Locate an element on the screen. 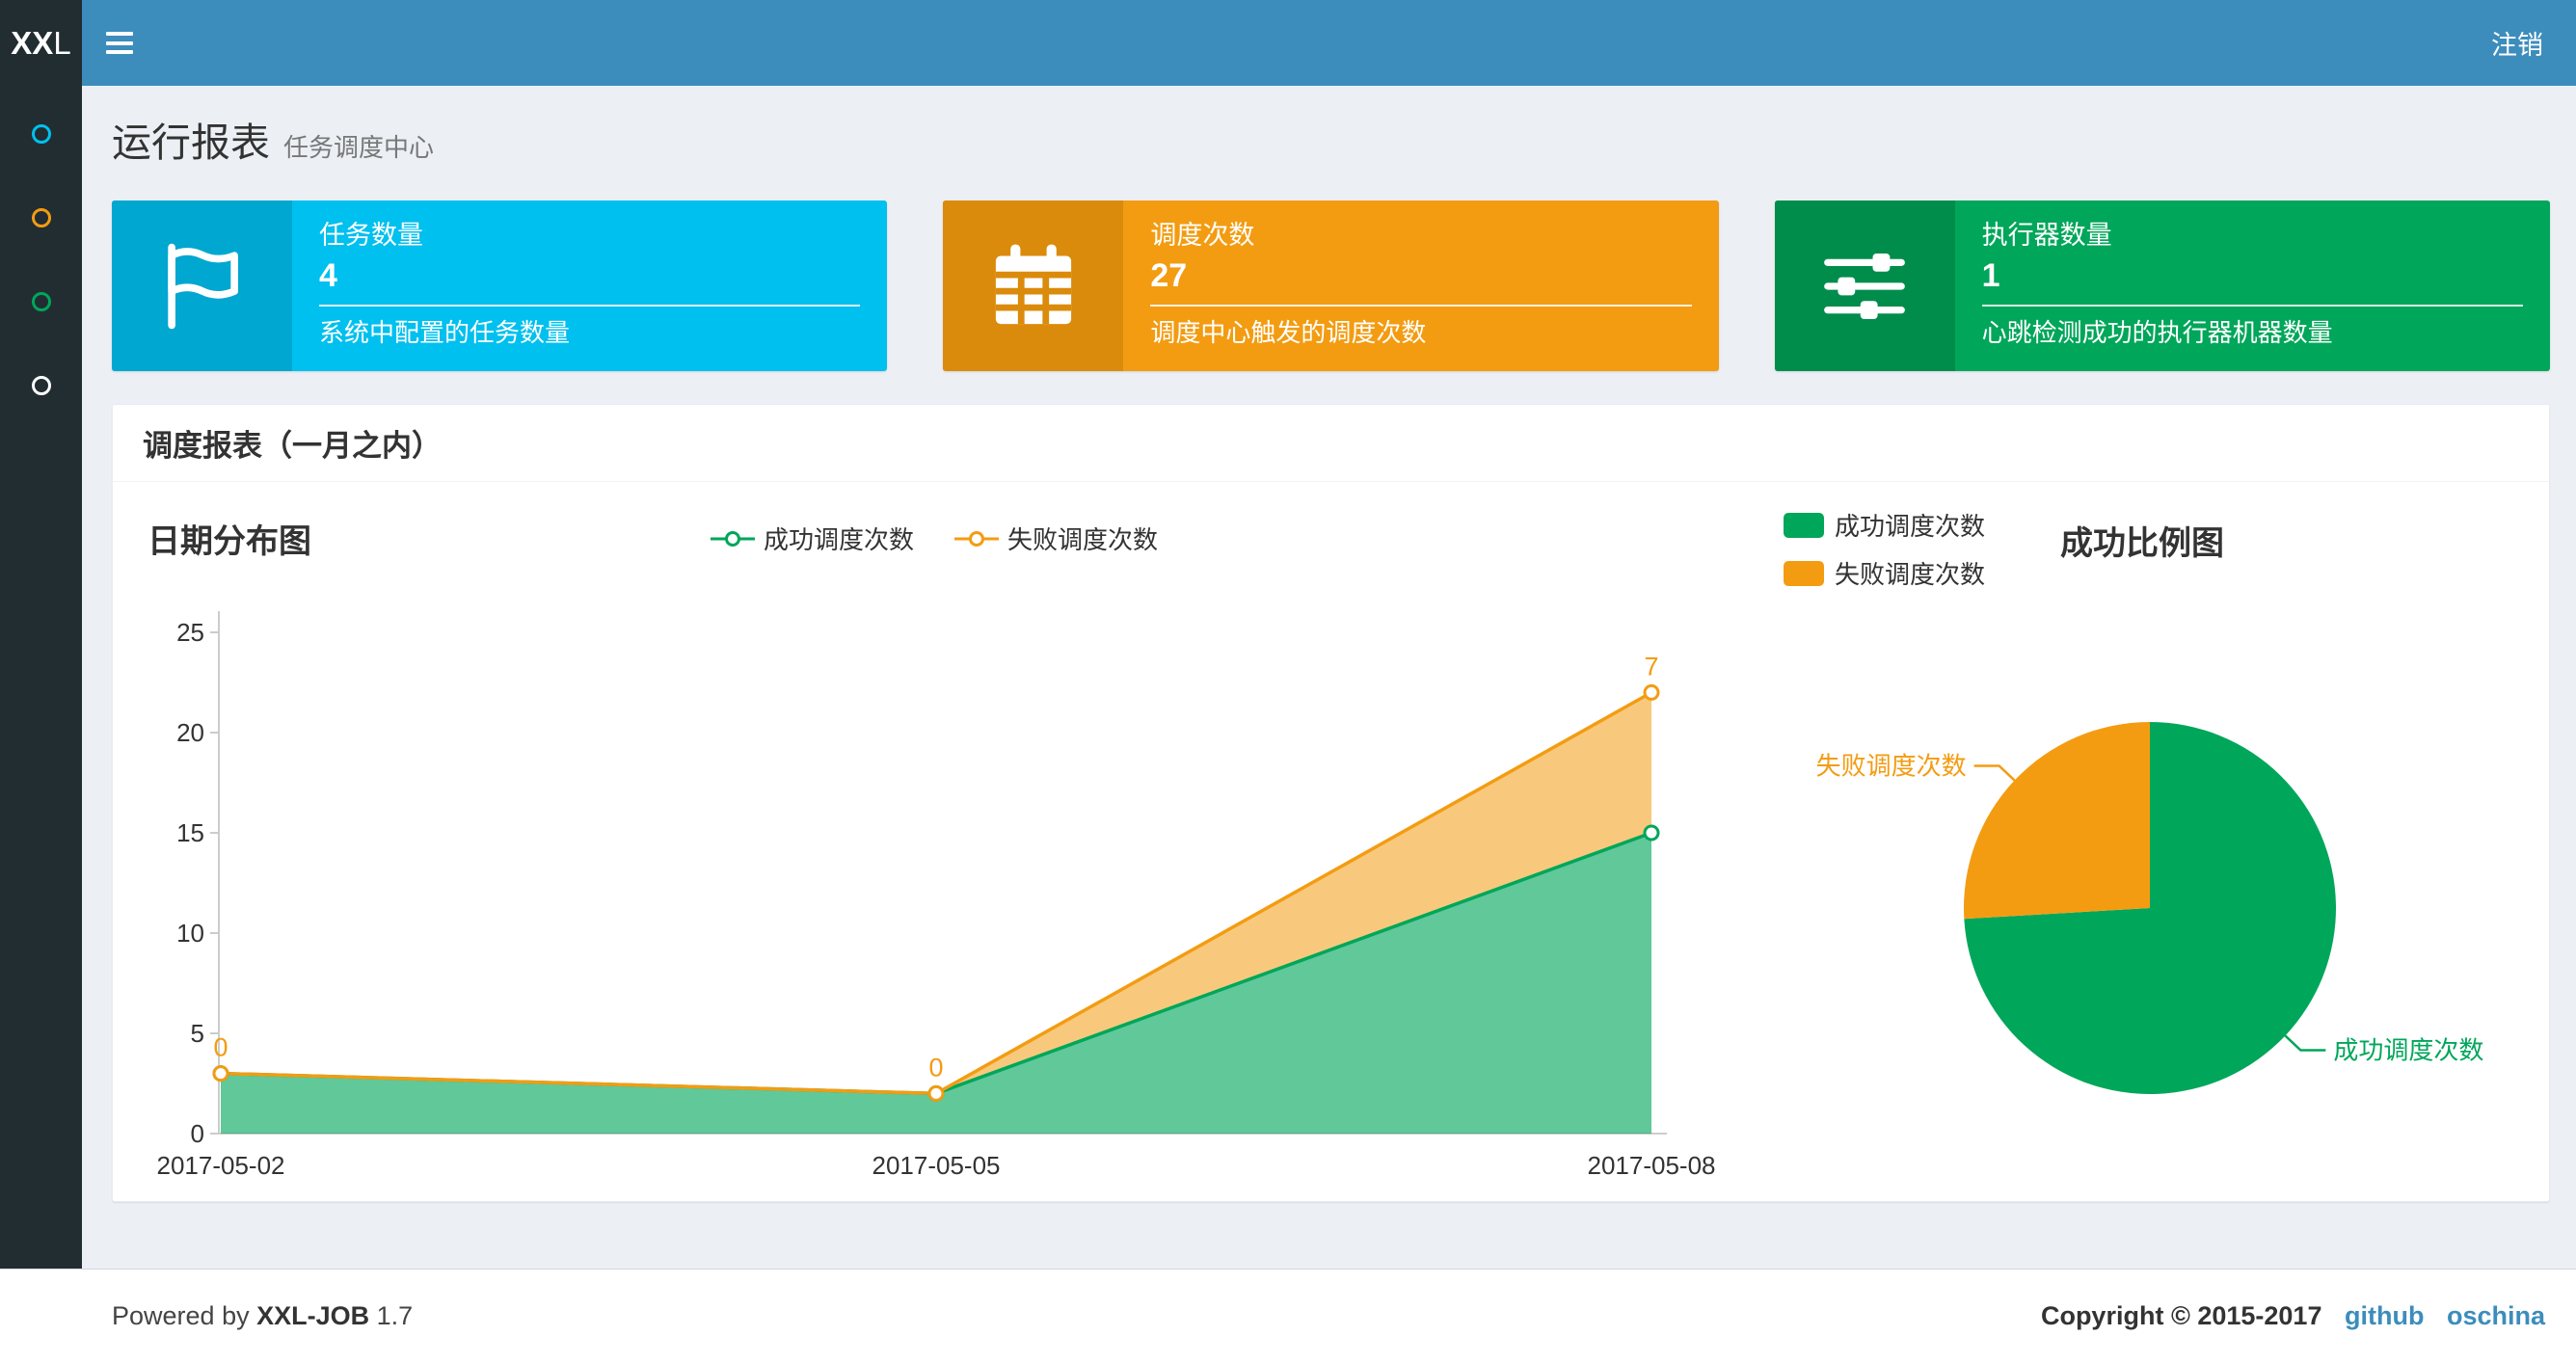  executor-count-card: 执行器数量 1 心跳检测成功的执行器机器数量 is located at coordinates (2162, 285).